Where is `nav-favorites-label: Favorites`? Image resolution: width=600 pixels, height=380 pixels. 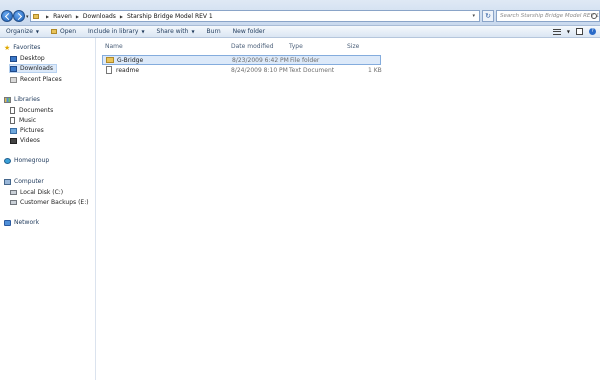
nav-favorites-label: Favorites is located at coordinates (27, 47).